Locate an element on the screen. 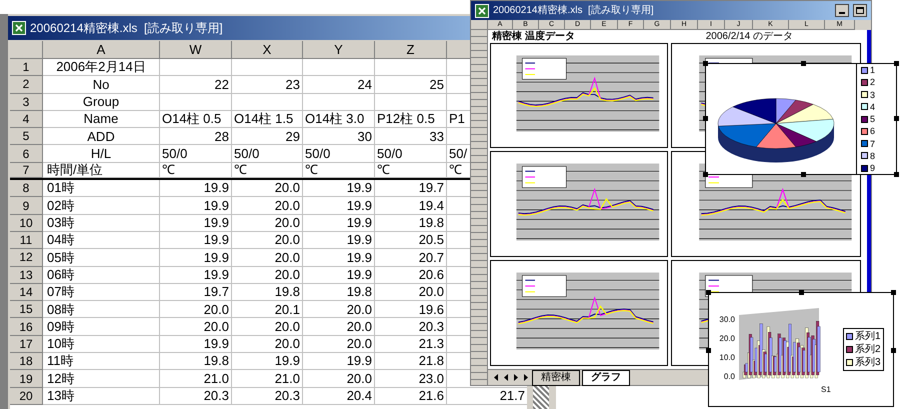 This screenshot has width=900, height=409. row-header: 7 is located at coordinates (26, 170).